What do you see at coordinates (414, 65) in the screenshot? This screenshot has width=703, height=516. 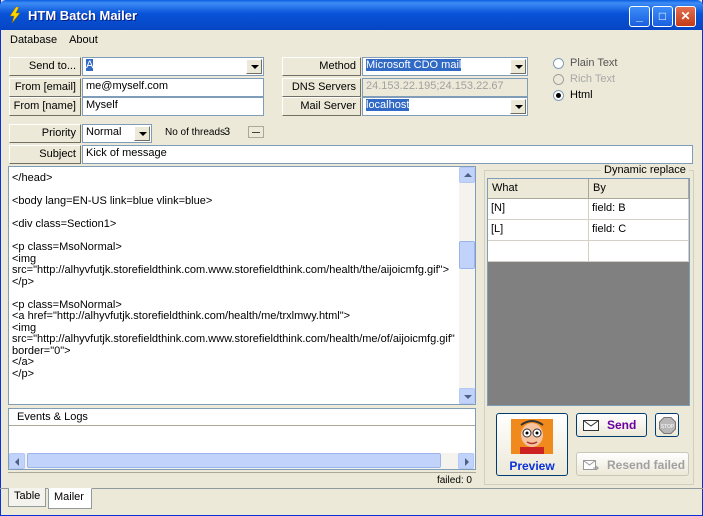 I see `method-value: Microsoft CDO mail` at bounding box center [414, 65].